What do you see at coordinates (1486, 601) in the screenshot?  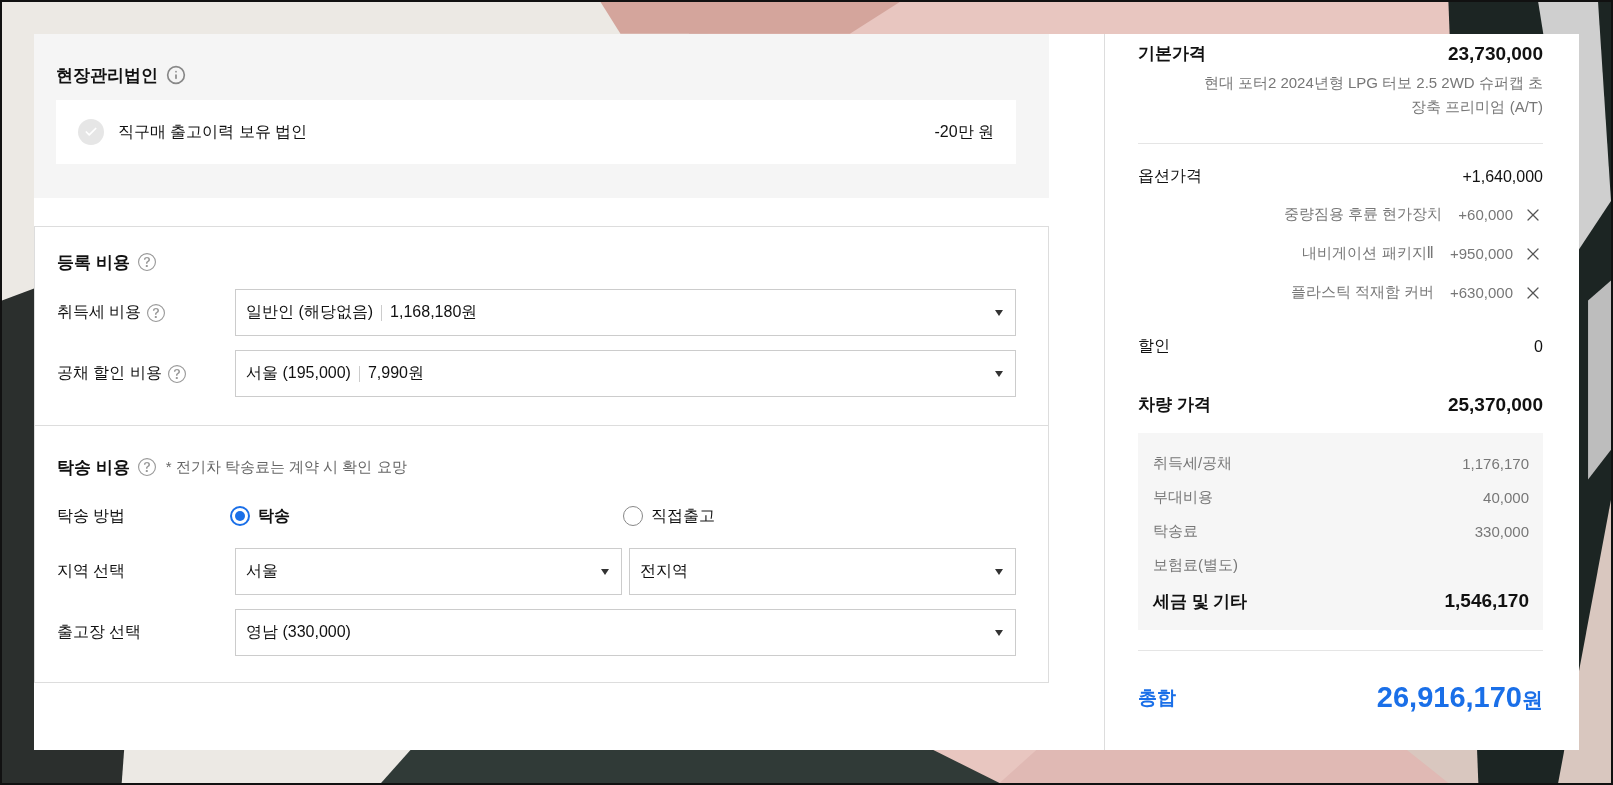 I see `fee-total-amount: 1,546,170` at bounding box center [1486, 601].